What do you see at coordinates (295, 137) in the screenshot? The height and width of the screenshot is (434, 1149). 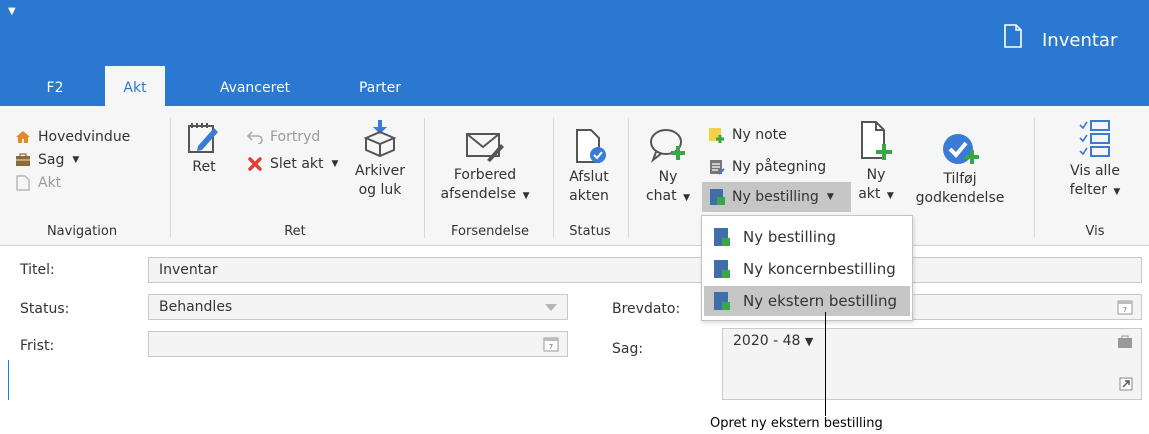 I see `fortryd-label: Fortryd` at bounding box center [295, 137].